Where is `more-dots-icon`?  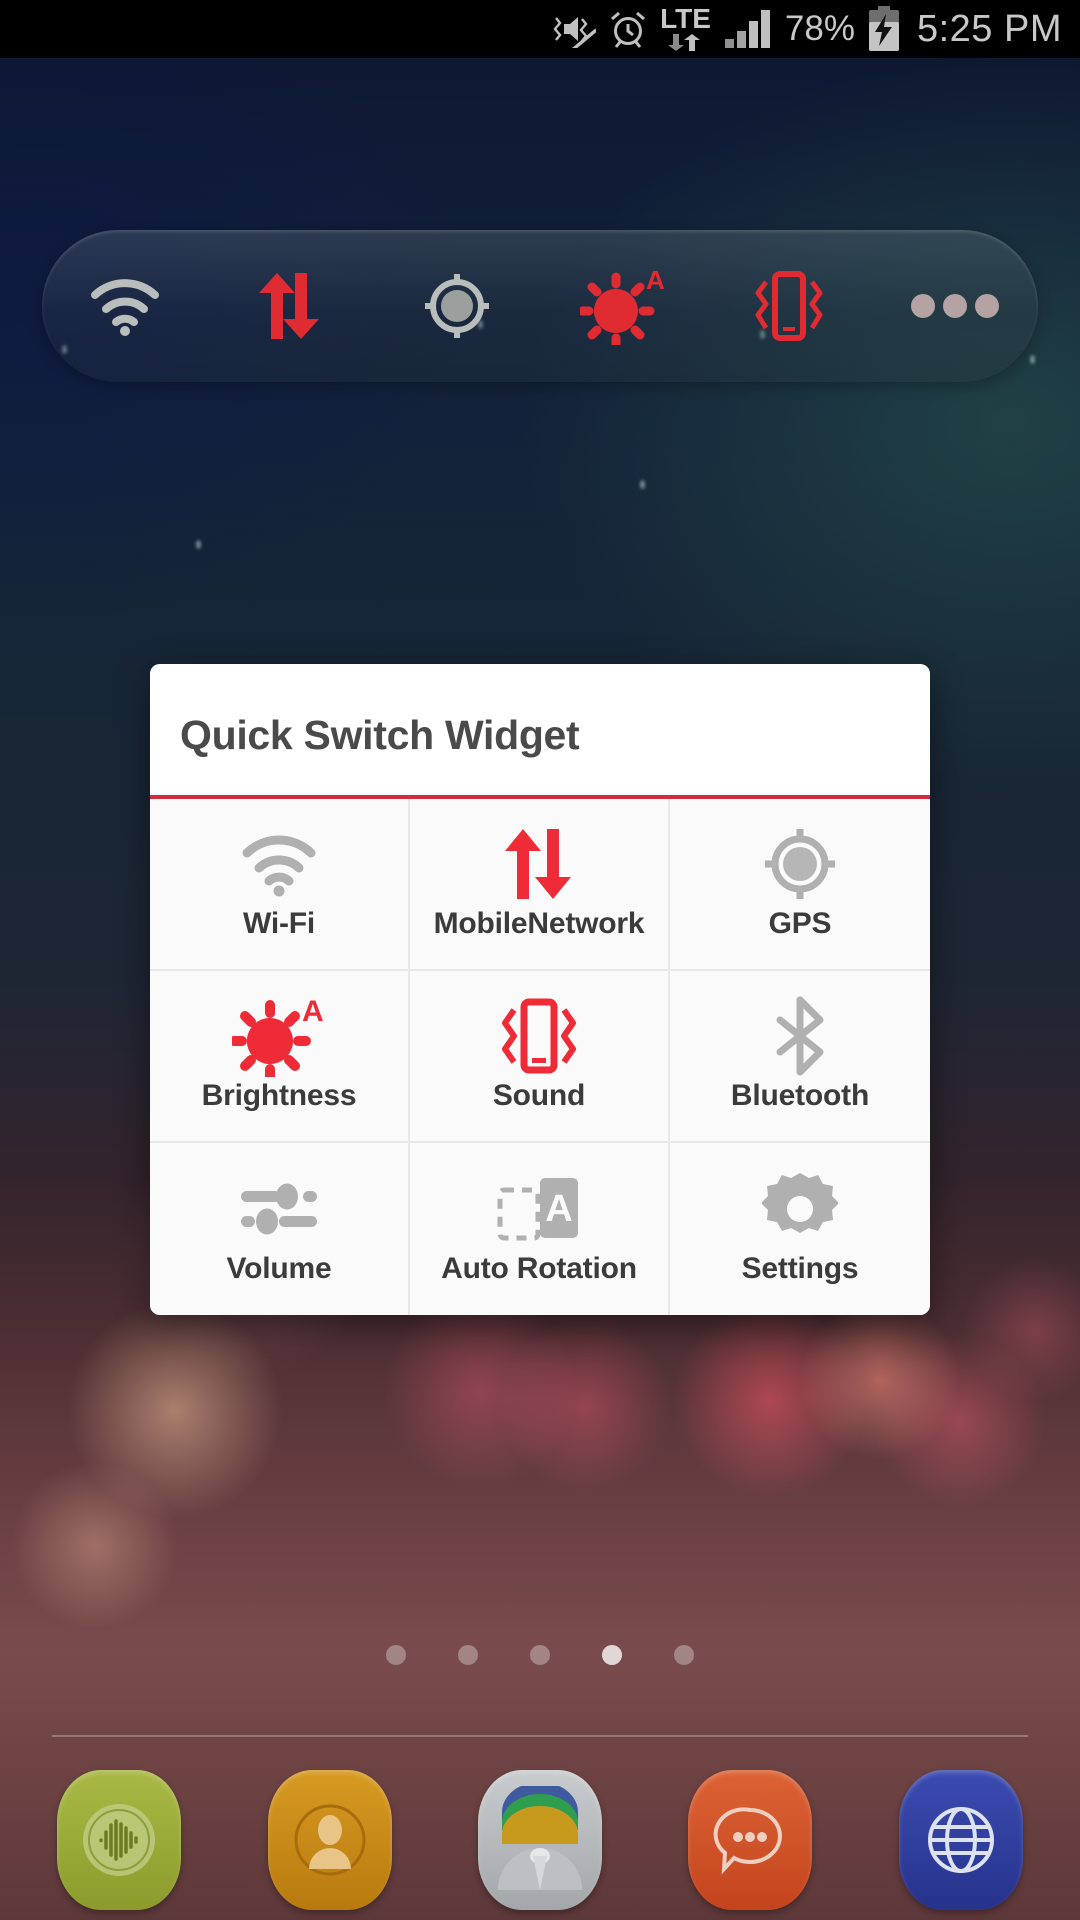
more-dots-icon is located at coordinates (955, 306).